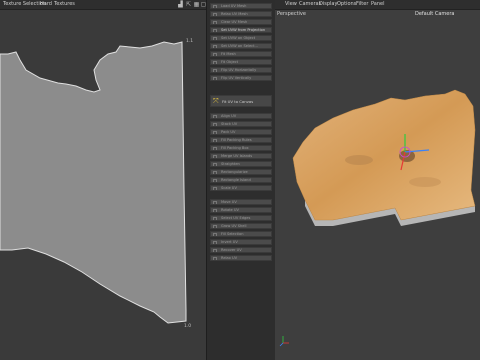 Image resolution: width=480 pixels, height=360 pixels. What do you see at coordinates (241, 258) in the screenshot?
I see `cmd-relax-uv-button: Relax UV` at bounding box center [241, 258].